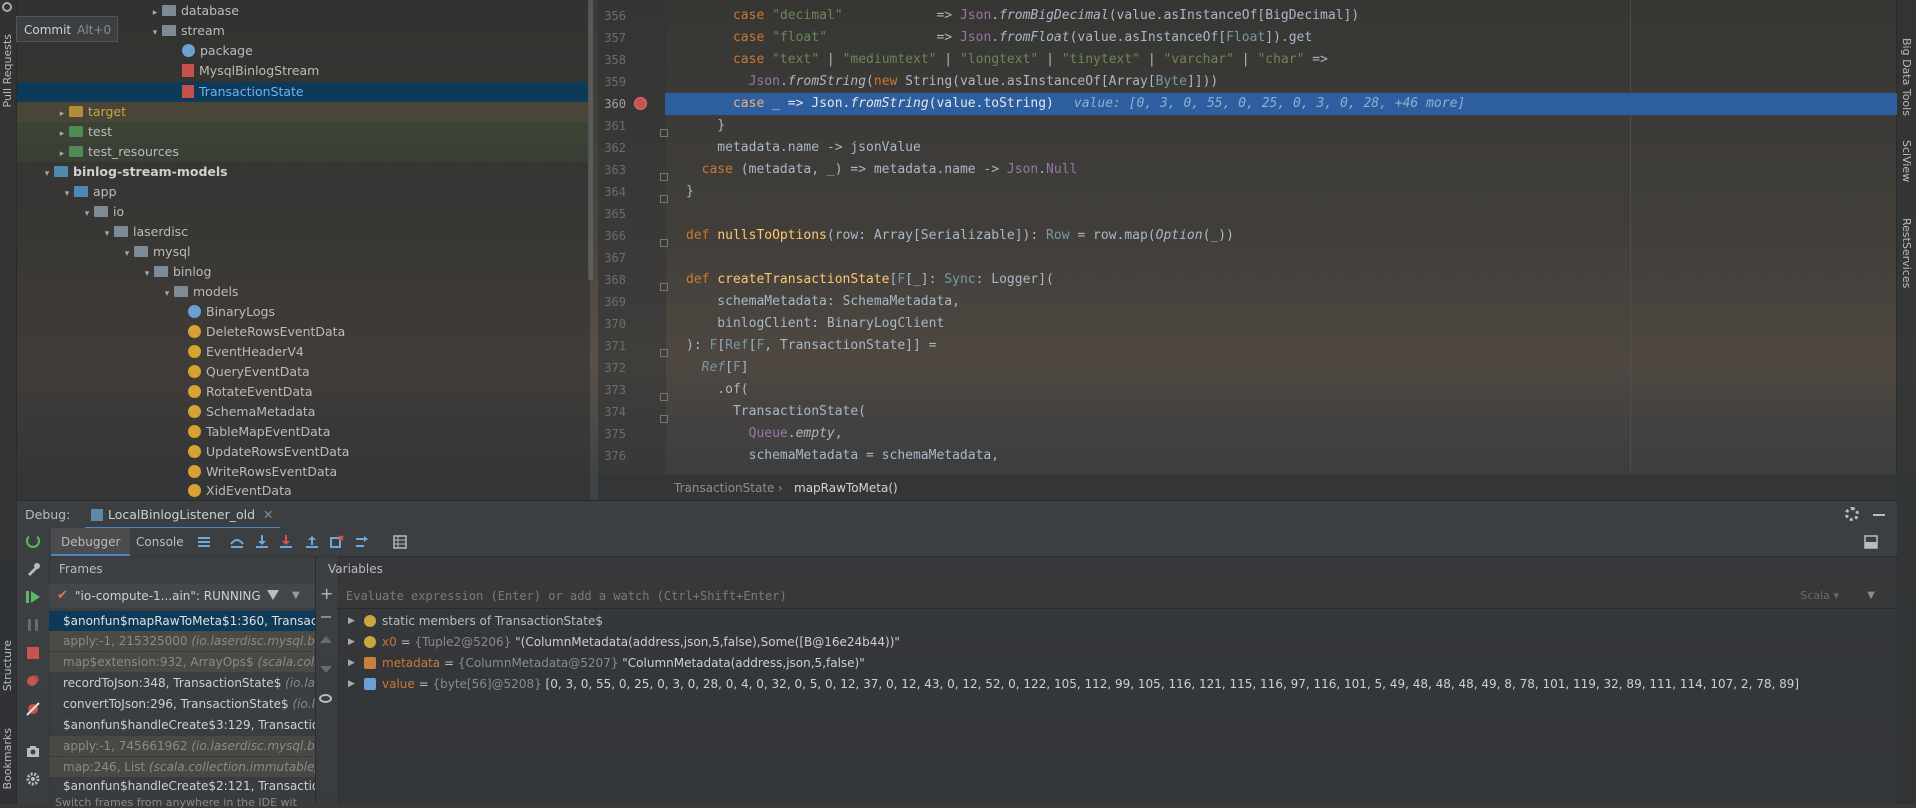  What do you see at coordinates (640, 103) in the screenshot?
I see `breakpoint-icon` at bounding box center [640, 103].